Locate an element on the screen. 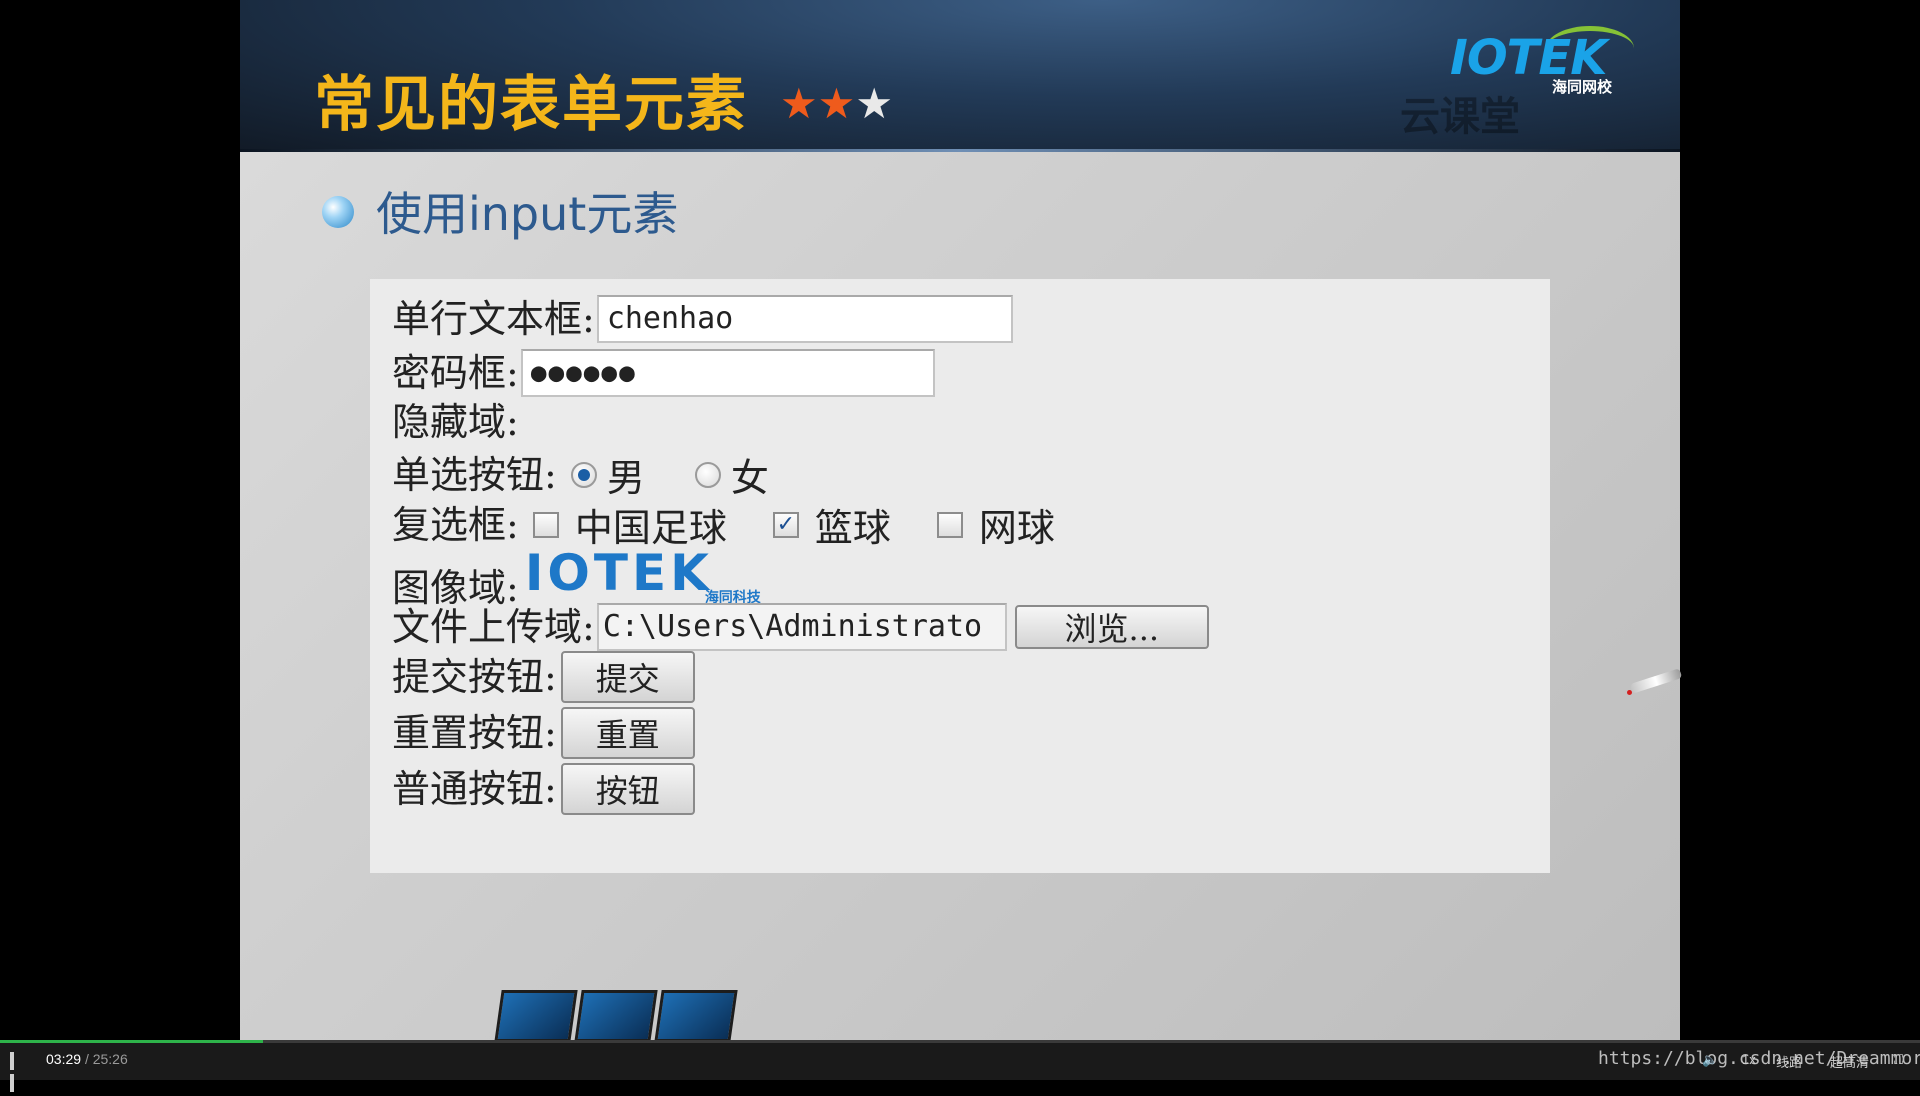 This screenshot has height=1096, width=1920. image-field-logo-text: IOTEK is located at coordinates (618, 573).